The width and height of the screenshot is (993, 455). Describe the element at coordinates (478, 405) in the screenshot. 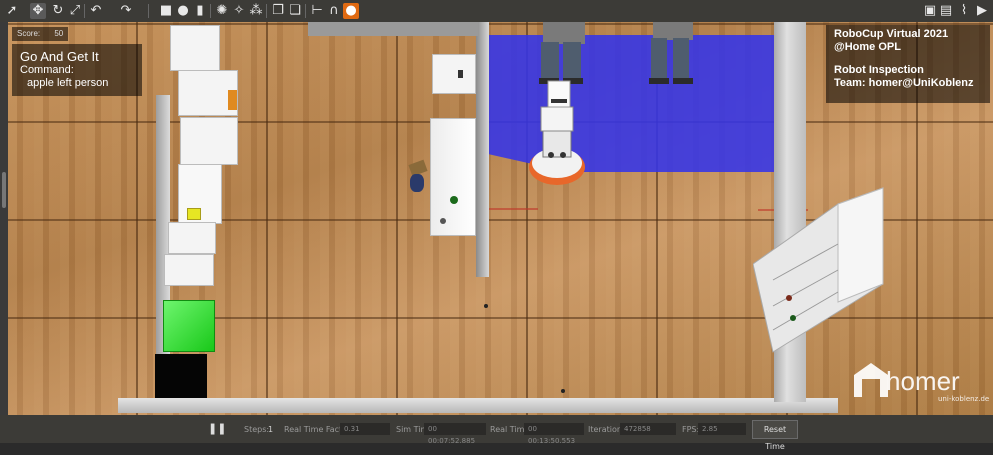

I see `bottom-room-wall` at that location.